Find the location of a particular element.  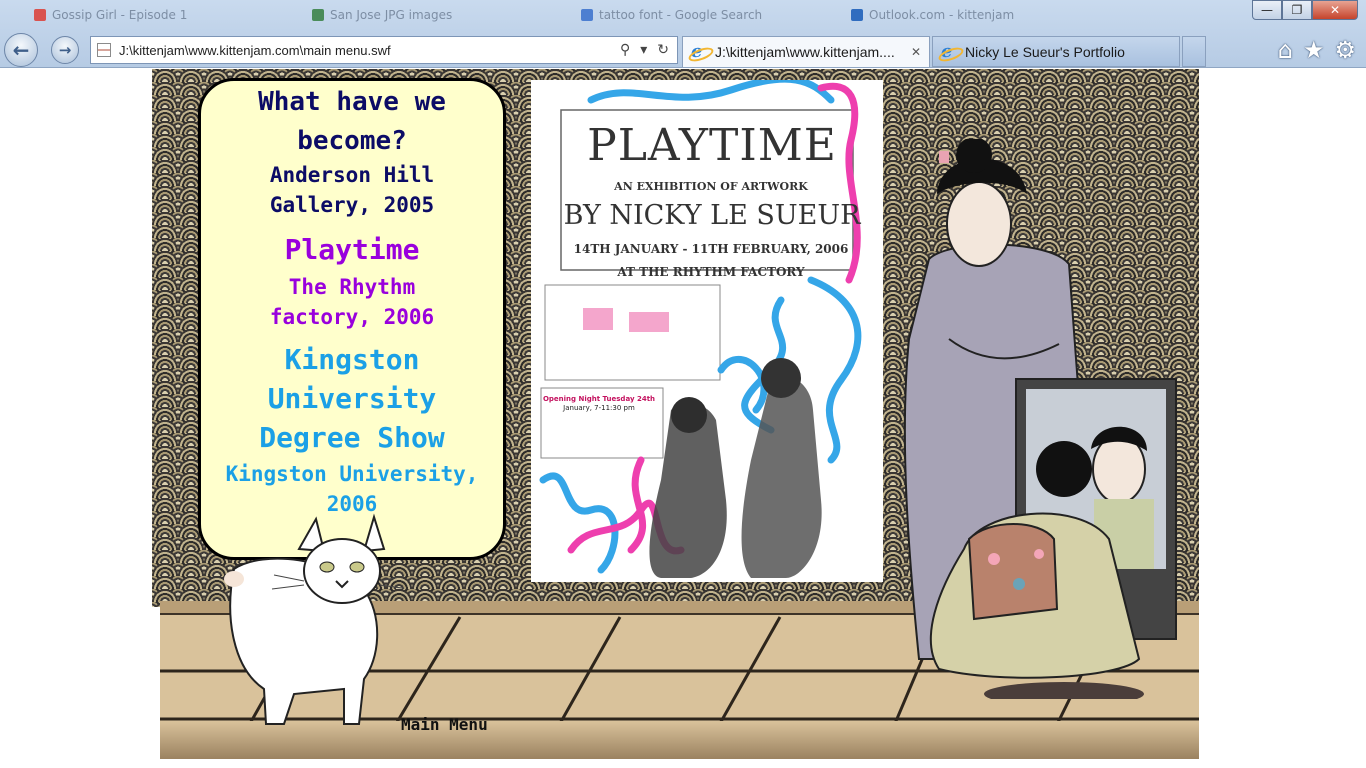

close-icon: ✕ is located at coordinates (1335, 10).